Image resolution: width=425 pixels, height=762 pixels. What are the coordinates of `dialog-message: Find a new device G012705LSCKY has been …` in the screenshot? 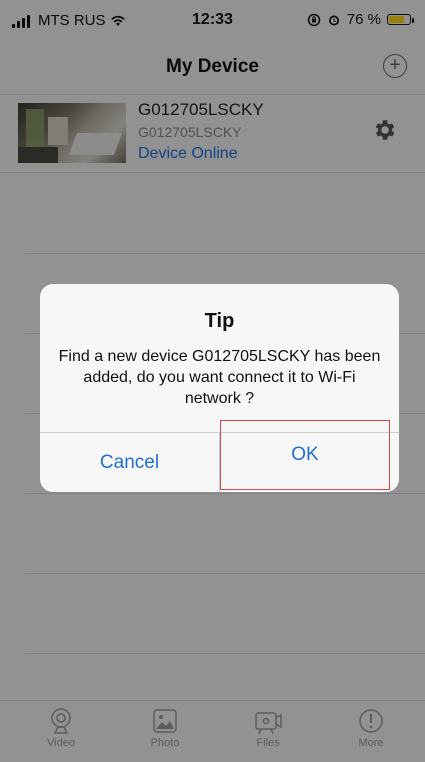 It's located at (219, 377).